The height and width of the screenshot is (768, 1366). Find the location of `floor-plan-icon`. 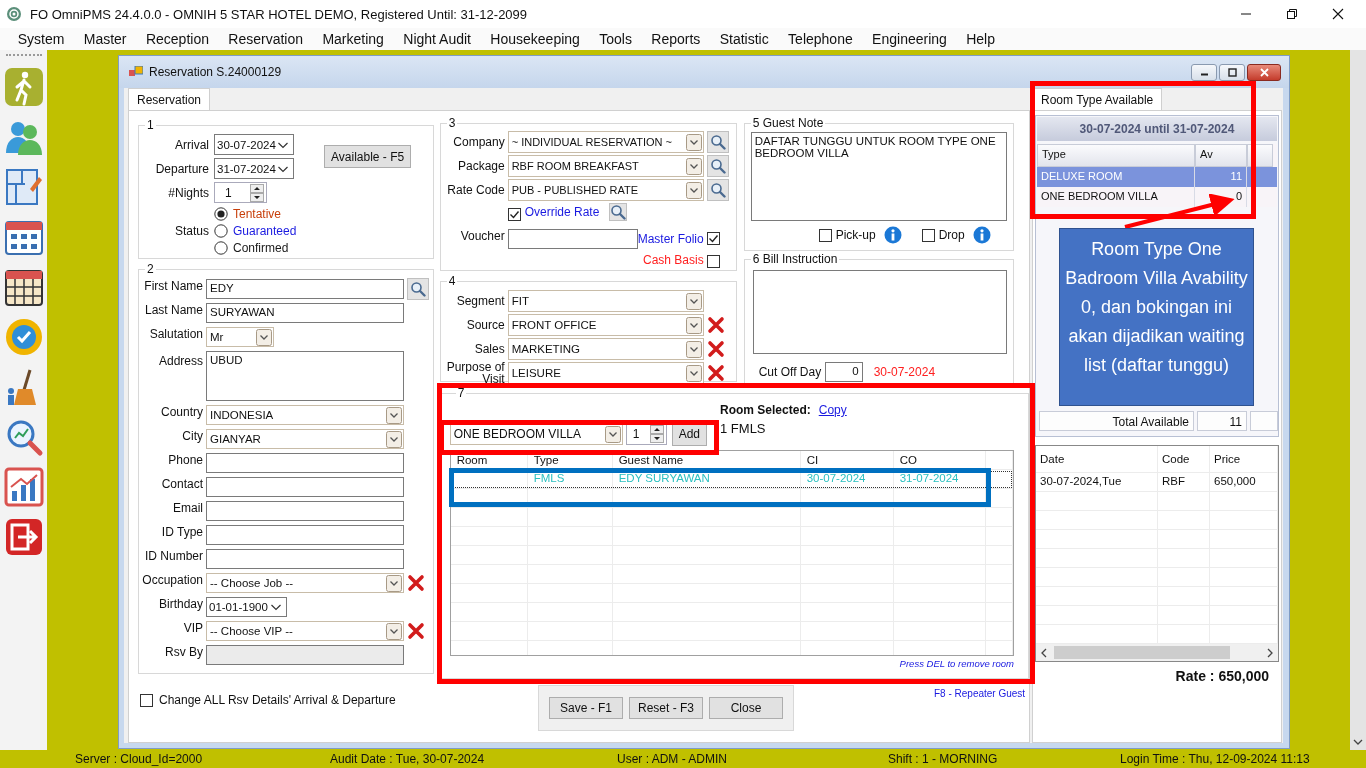

floor-plan-icon is located at coordinates (23, 187).